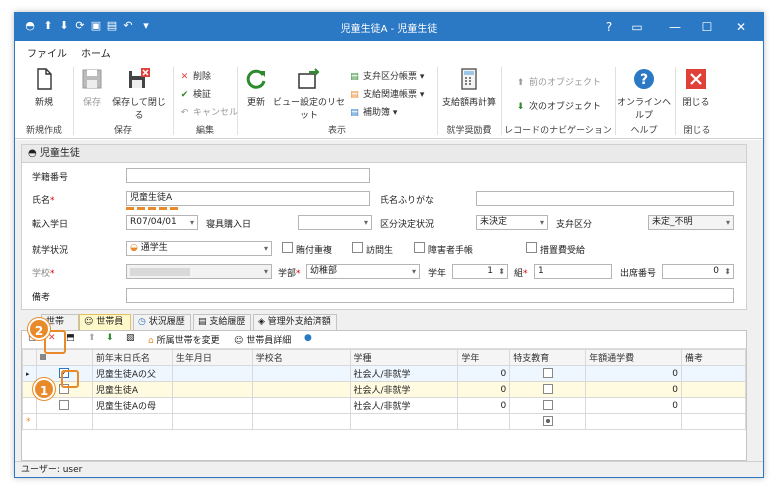  Describe the element at coordinates (404, 357) in the screenshot. I see `column-header: 学種` at that location.